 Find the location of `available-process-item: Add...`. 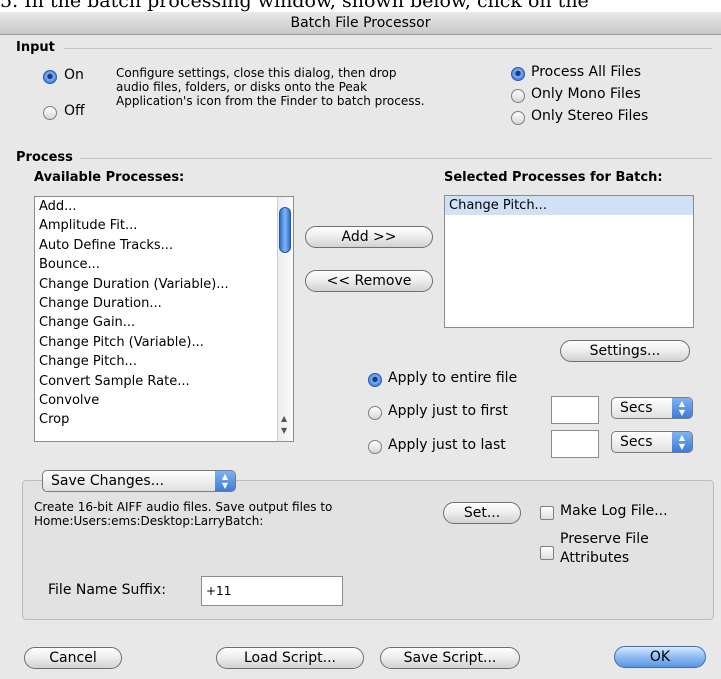

available-process-item: Add... is located at coordinates (164, 206).